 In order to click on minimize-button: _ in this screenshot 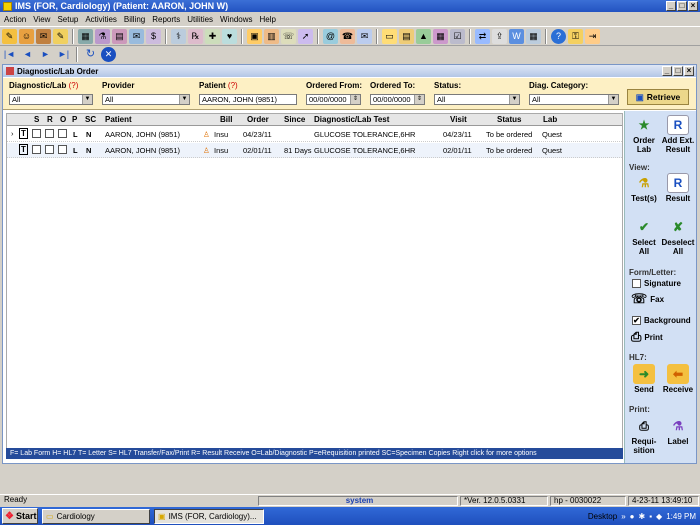, I will do `click(671, 6)`.